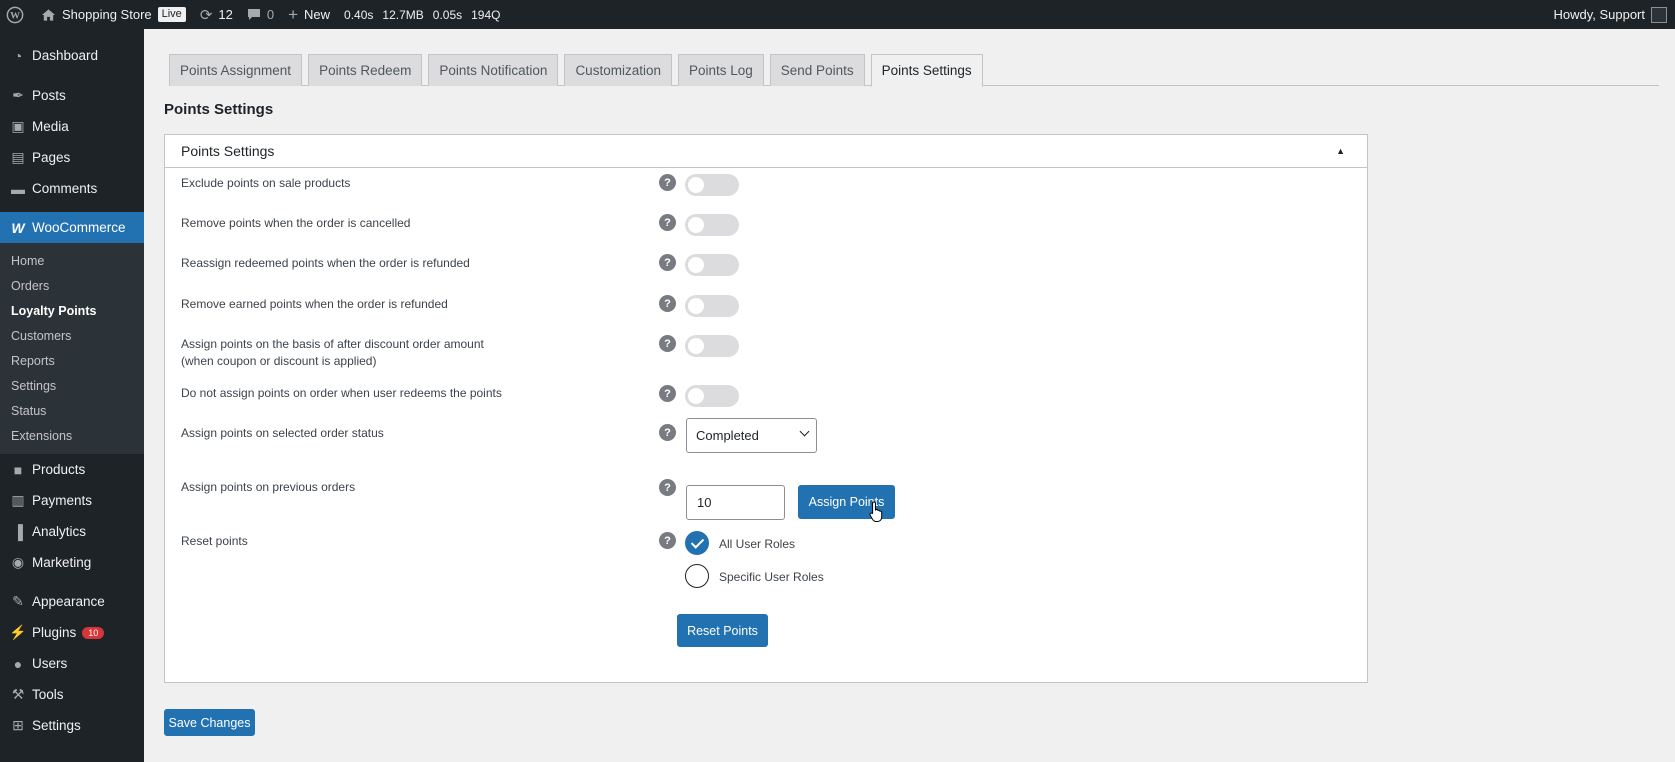 Image resolution: width=1675 pixels, height=762 pixels. I want to click on sidebar-item-woocommerce: W WooCommerce, so click(72, 227).